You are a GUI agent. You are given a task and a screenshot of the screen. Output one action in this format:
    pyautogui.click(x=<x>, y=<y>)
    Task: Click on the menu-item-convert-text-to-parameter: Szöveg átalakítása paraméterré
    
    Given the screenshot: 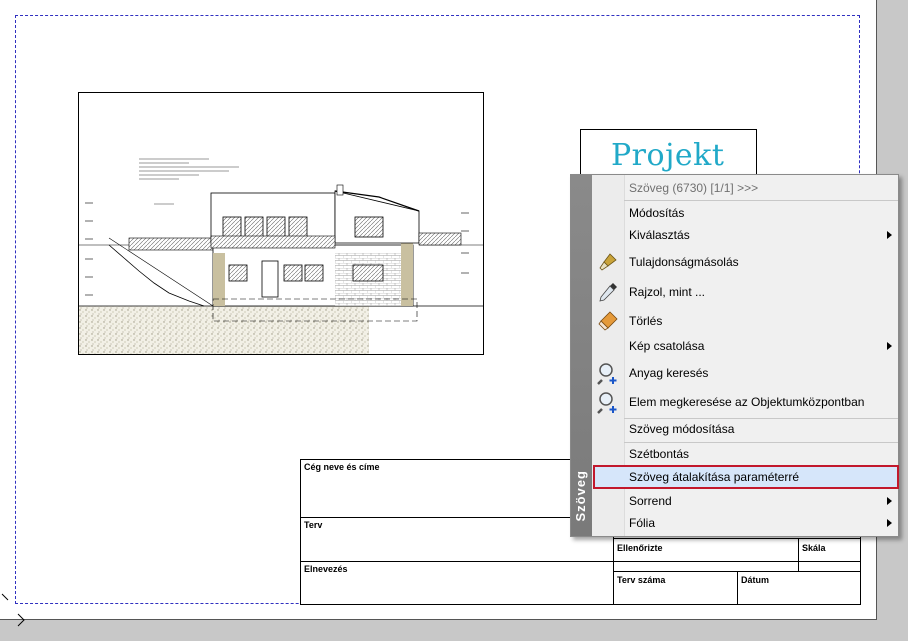 What is the action you would take?
    pyautogui.click(x=746, y=477)
    